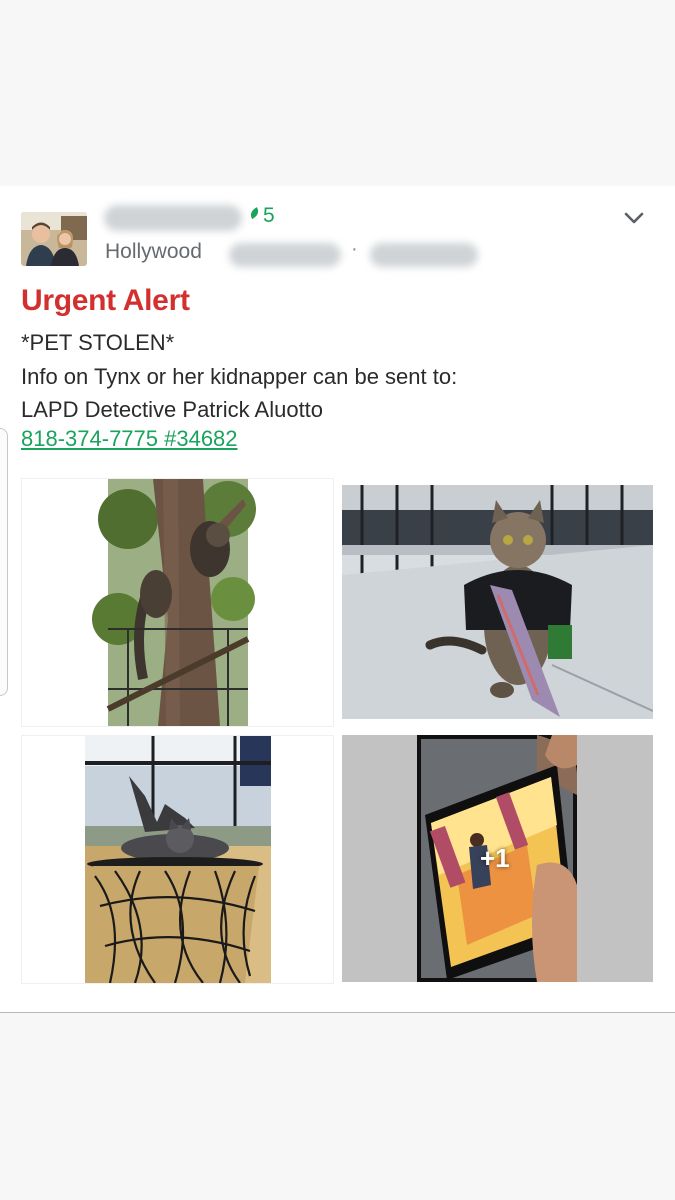  What do you see at coordinates (497, 602) in the screenshot?
I see `photo-cat-in-jacket` at bounding box center [497, 602].